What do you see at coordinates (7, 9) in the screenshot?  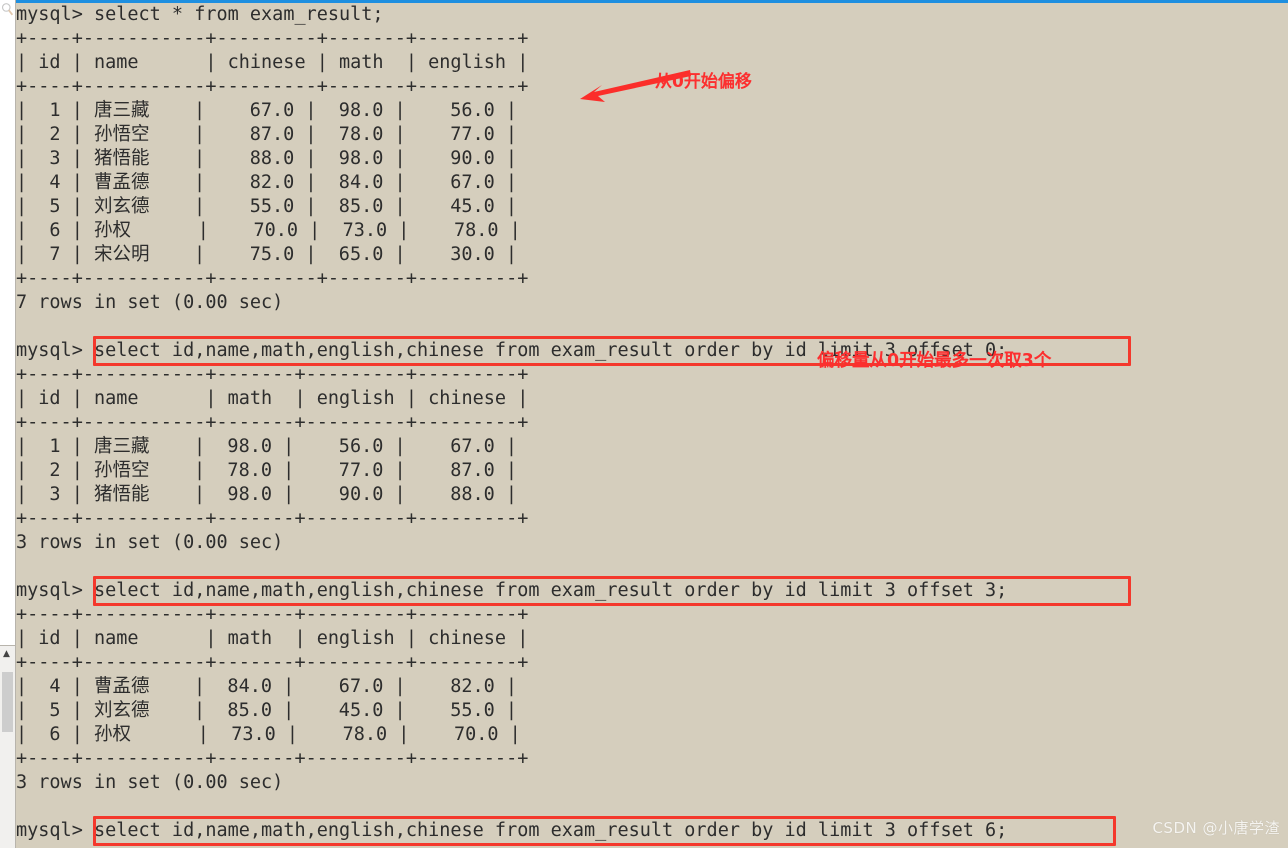 I see `magnifier-icon` at bounding box center [7, 9].